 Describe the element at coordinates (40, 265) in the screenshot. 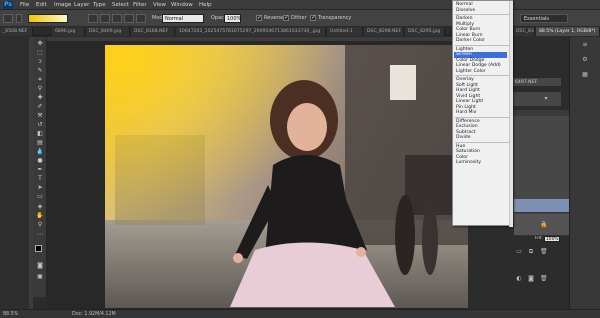

I see `quick-mask-icon: ◙` at that location.